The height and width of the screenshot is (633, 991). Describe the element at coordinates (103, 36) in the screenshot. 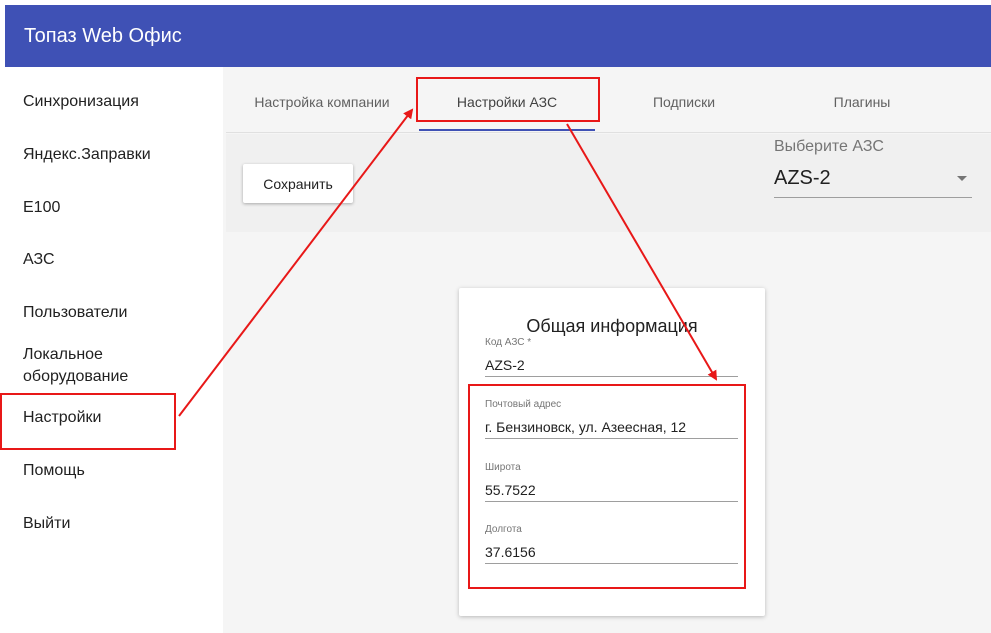

I see `app-title: Топаз Web Офис` at that location.